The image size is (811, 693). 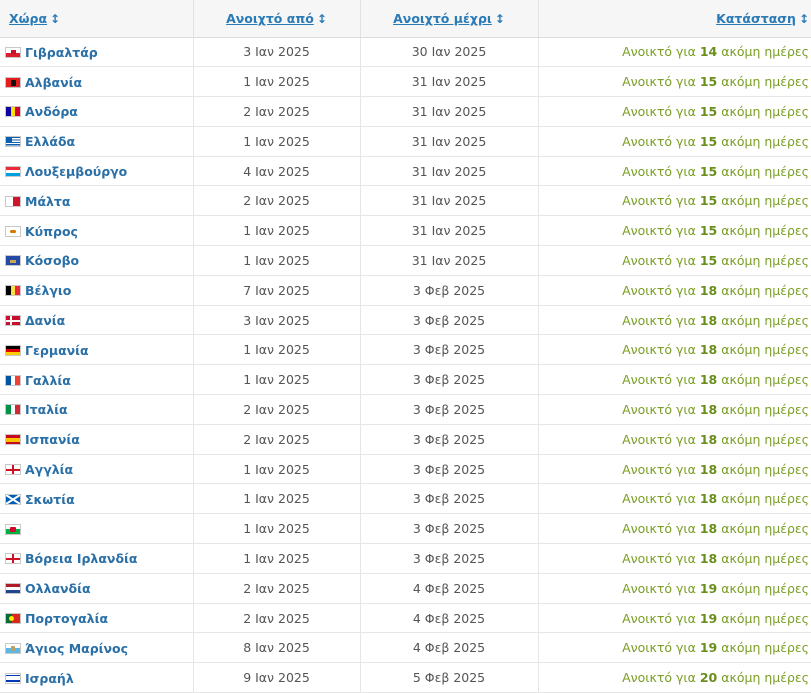 What do you see at coordinates (28, 18) in the screenshot?
I see `sort-by-country-link: Χώρα` at bounding box center [28, 18].